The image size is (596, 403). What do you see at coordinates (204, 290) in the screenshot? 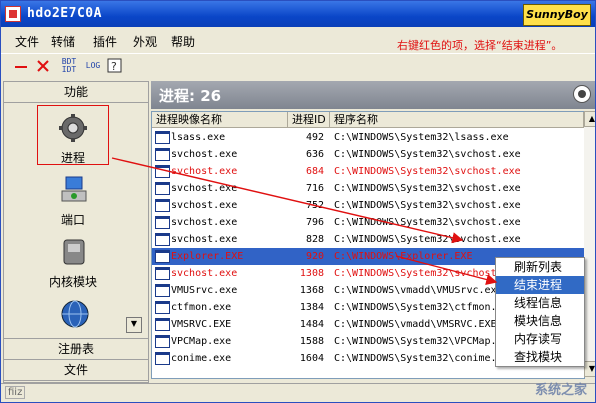
I see `process-name: VMUSrvc.exe` at bounding box center [204, 290].